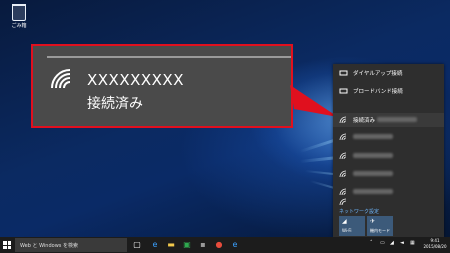 Image resolution: width=450 pixels, height=253 pixels. Describe the element at coordinates (402, 243) in the screenshot. I see `volume-icon: ◄` at that location.